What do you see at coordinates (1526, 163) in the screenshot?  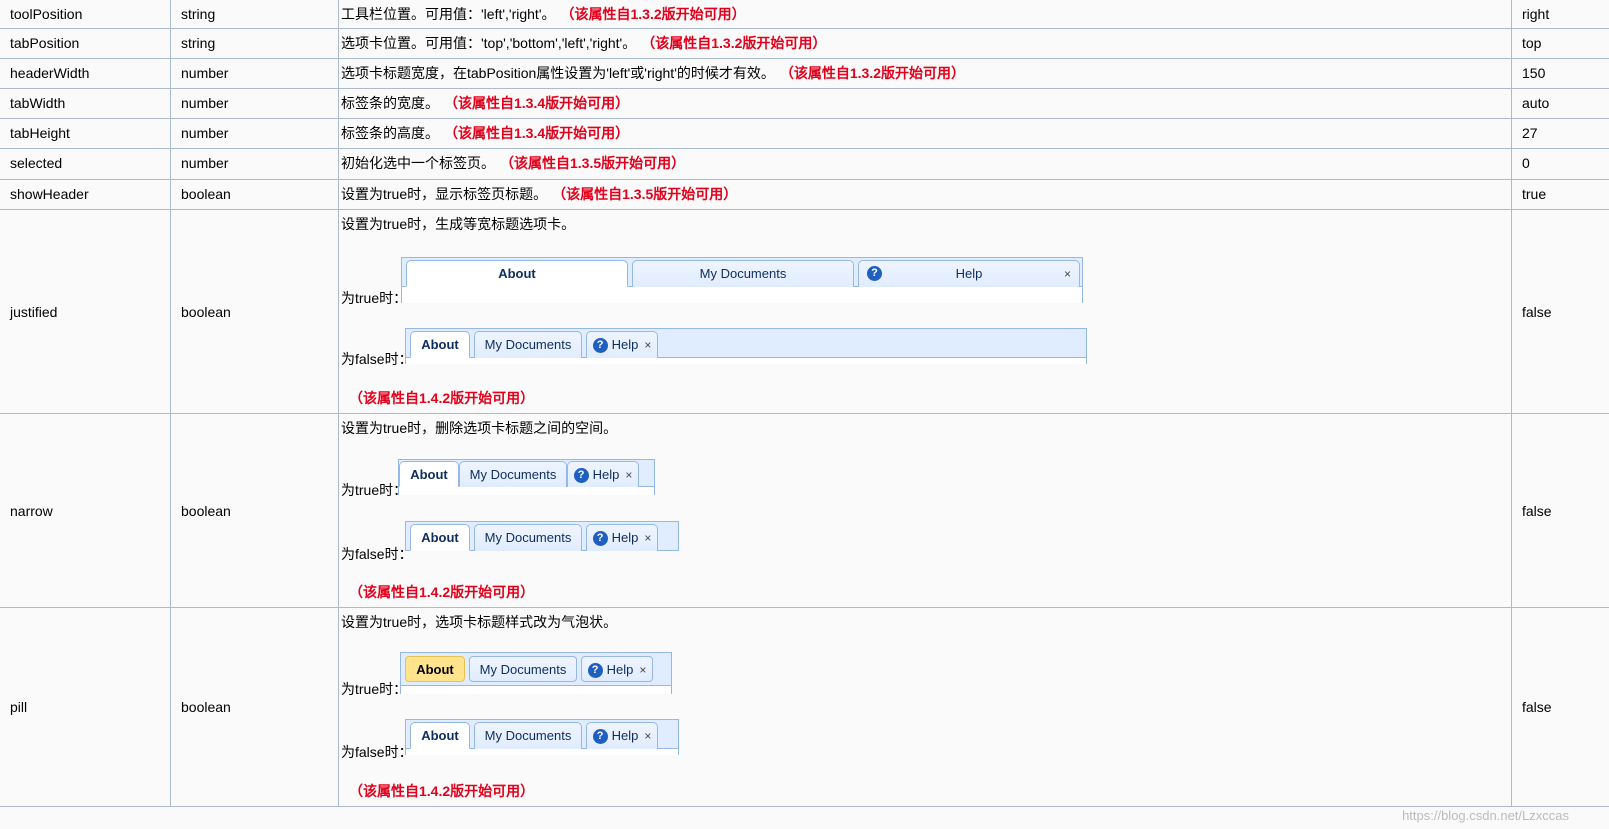 I see `property-default: 0` at bounding box center [1526, 163].